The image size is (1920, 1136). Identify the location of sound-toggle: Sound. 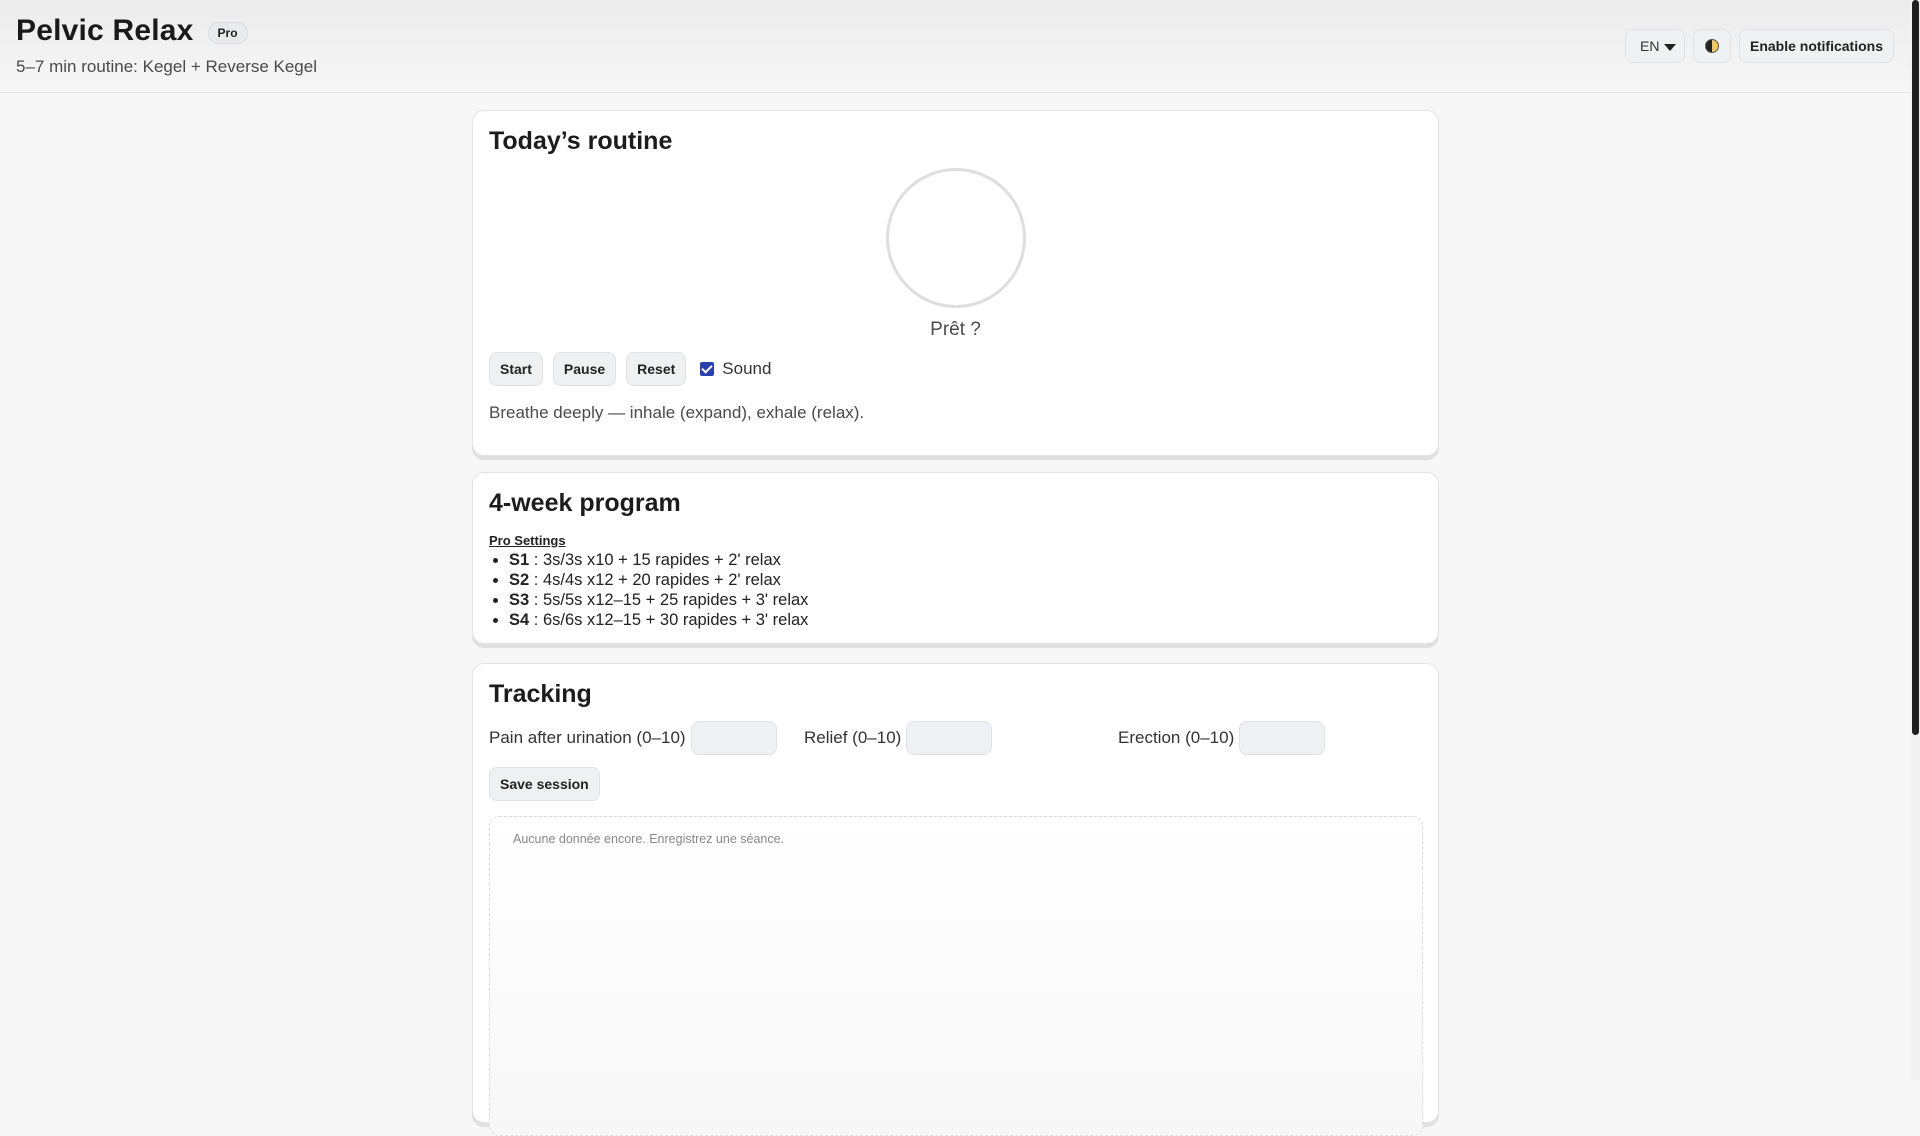
(735, 369).